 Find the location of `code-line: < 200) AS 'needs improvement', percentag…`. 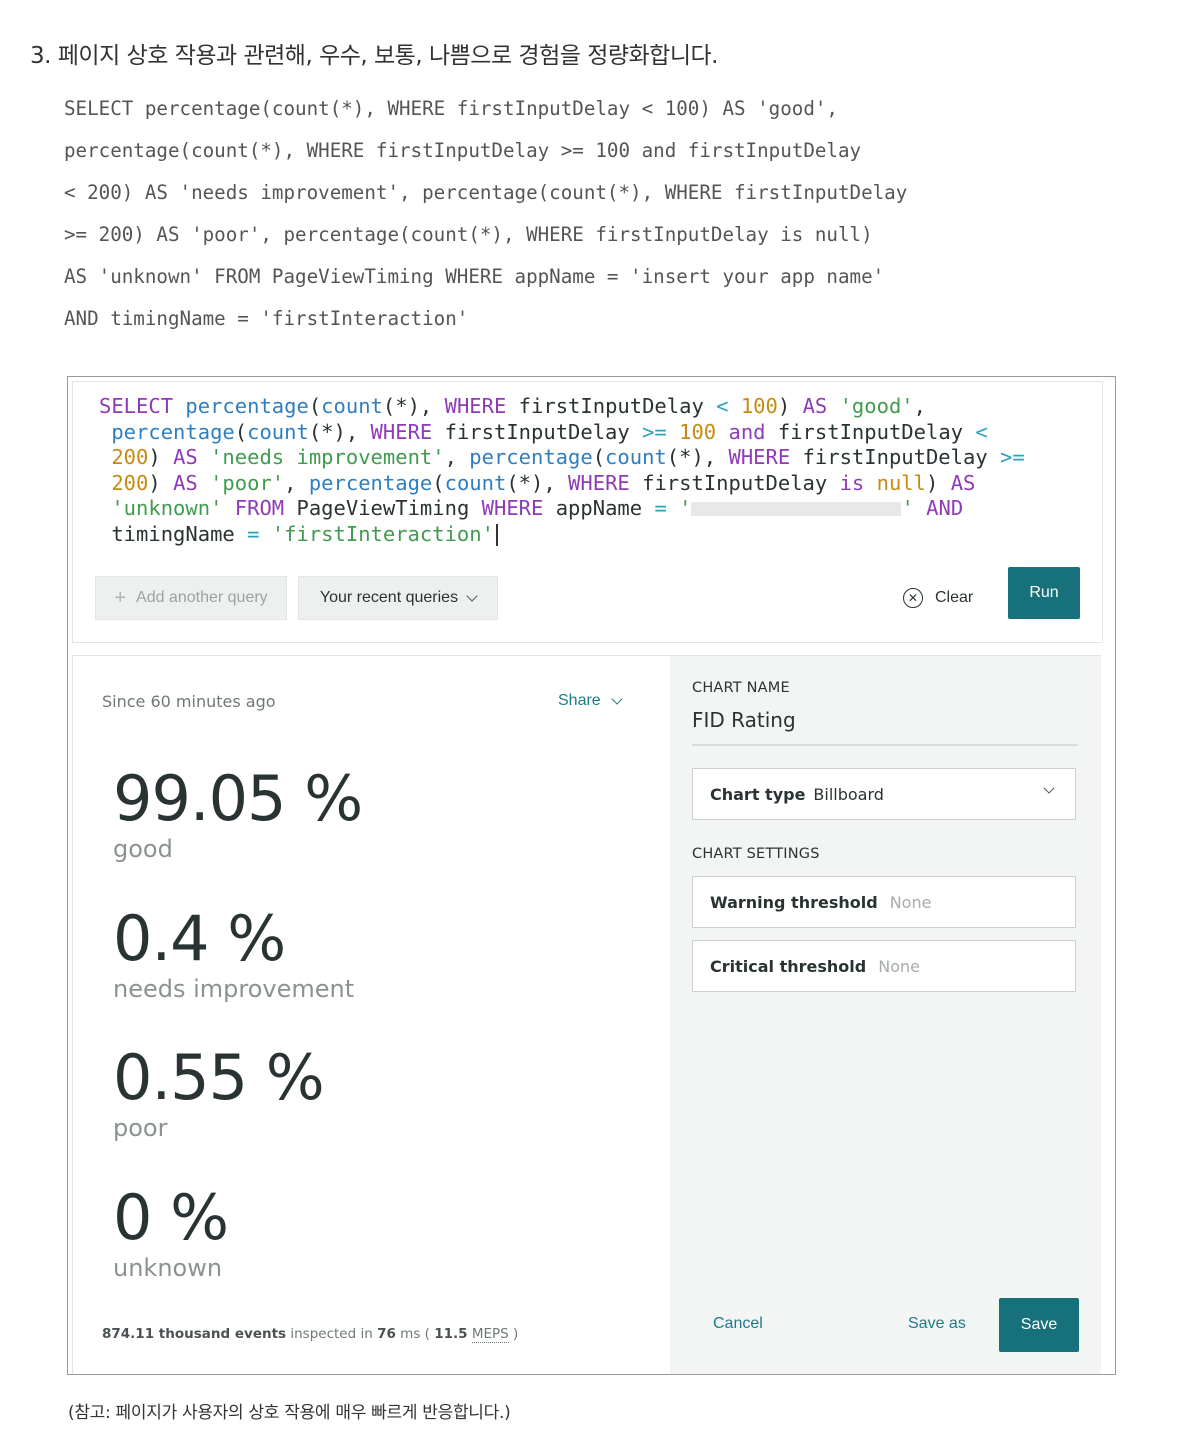

code-line: < 200) AS 'needs improvement', percentag… is located at coordinates (486, 192).